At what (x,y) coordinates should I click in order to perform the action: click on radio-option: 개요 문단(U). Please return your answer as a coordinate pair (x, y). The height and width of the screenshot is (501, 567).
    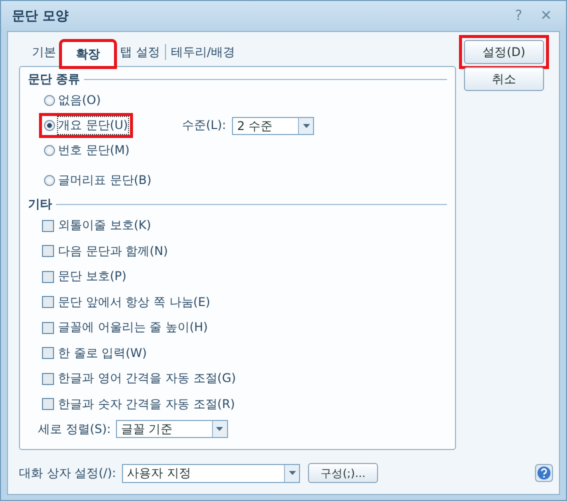
    Looking at the image, I should click on (86, 125).